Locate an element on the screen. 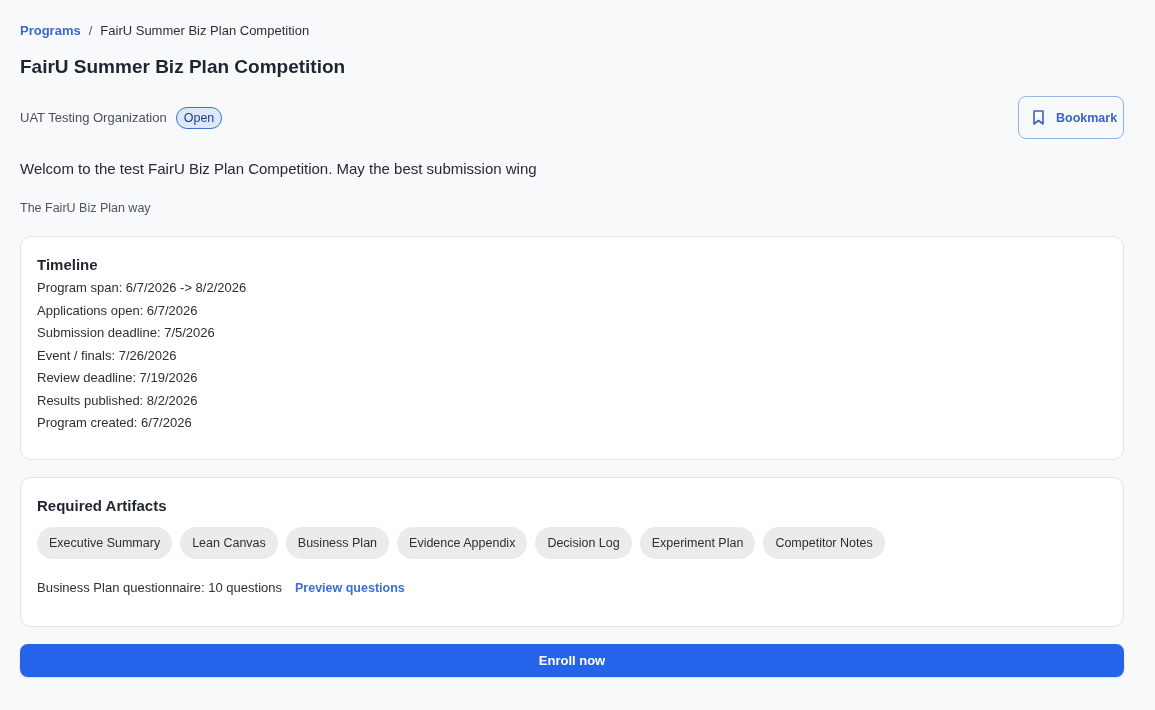  organization-name: UAT Testing Organization is located at coordinates (93, 117).